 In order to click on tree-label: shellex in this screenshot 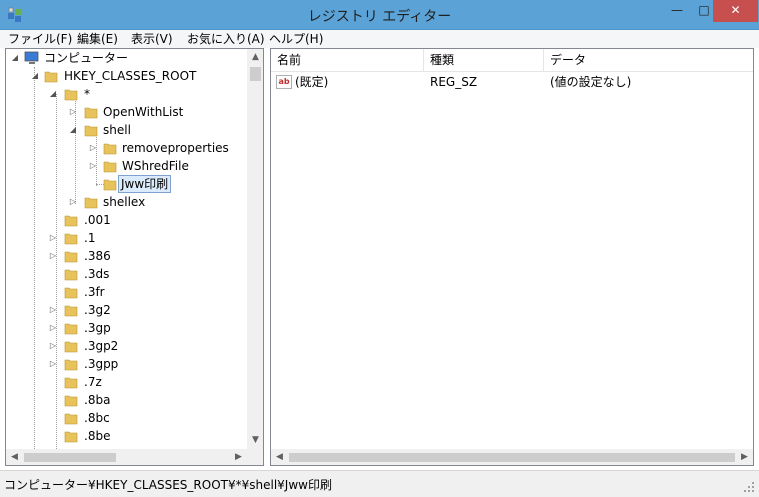, I will do `click(124, 202)`.